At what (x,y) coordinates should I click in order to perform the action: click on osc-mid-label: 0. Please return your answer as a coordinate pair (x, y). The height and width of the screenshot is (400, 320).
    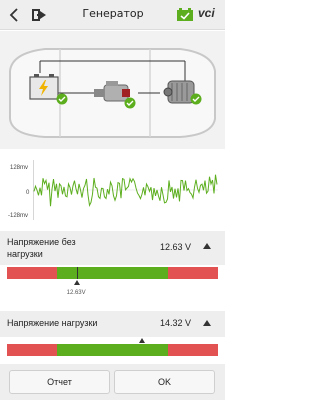
    Looking at the image, I should click on (28, 193).